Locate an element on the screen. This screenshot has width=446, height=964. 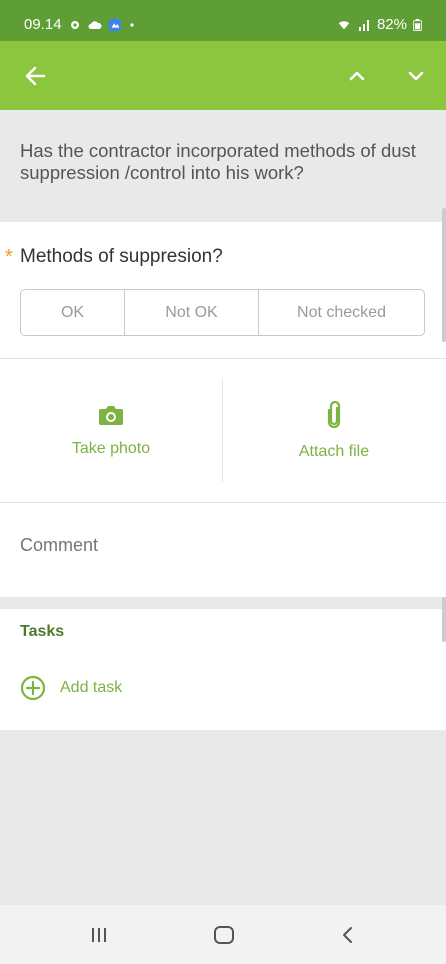
add-task-label: Add task is located at coordinates (91, 687).